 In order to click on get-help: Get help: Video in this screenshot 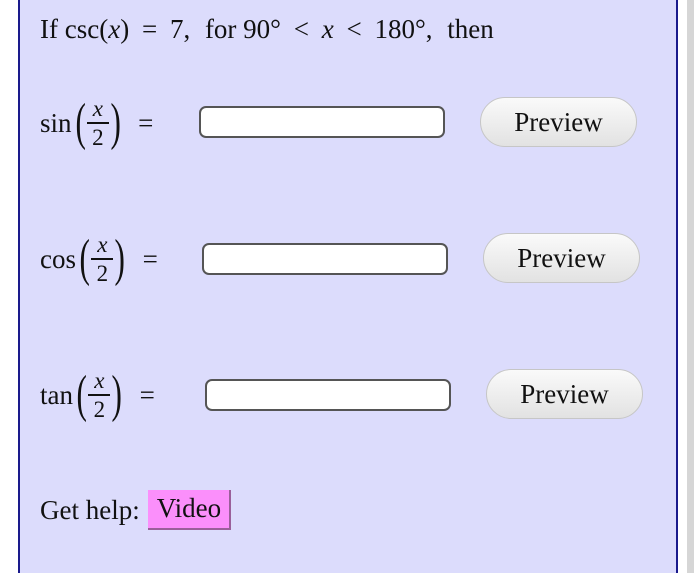, I will do `click(136, 510)`.